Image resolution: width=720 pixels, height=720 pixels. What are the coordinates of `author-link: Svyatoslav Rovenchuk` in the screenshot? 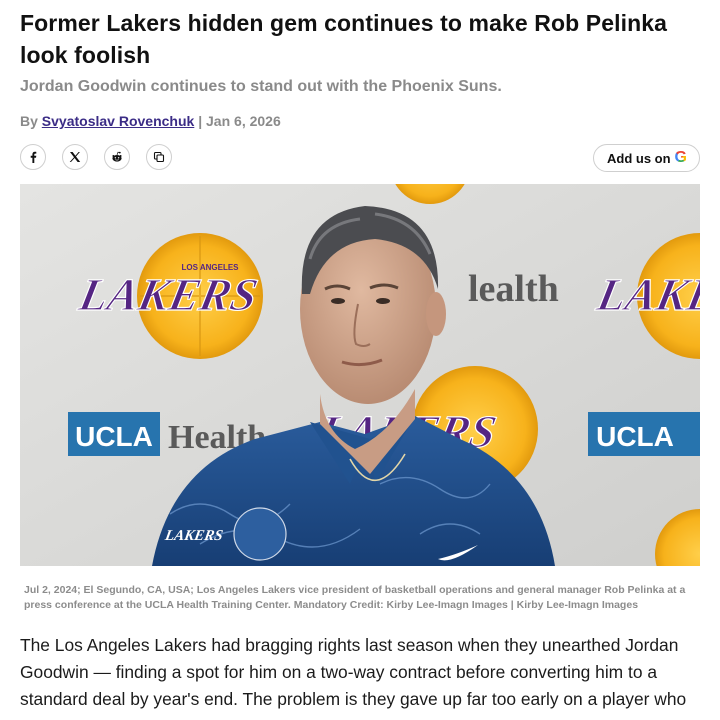 It's located at (118, 121).